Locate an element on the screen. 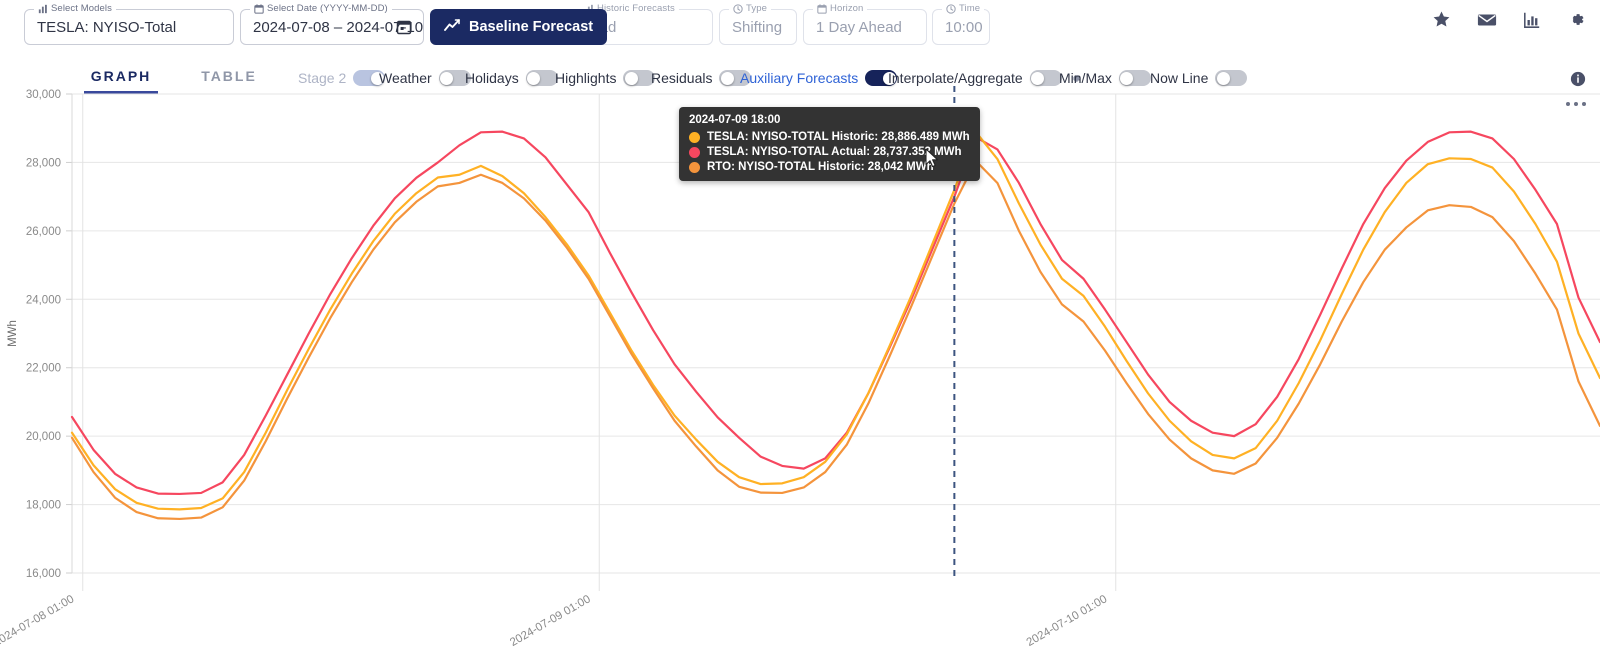 Image resolution: width=1600 pixels, height=651 pixels. toolbar-field-type: Type Shifting is located at coordinates (758, 24).